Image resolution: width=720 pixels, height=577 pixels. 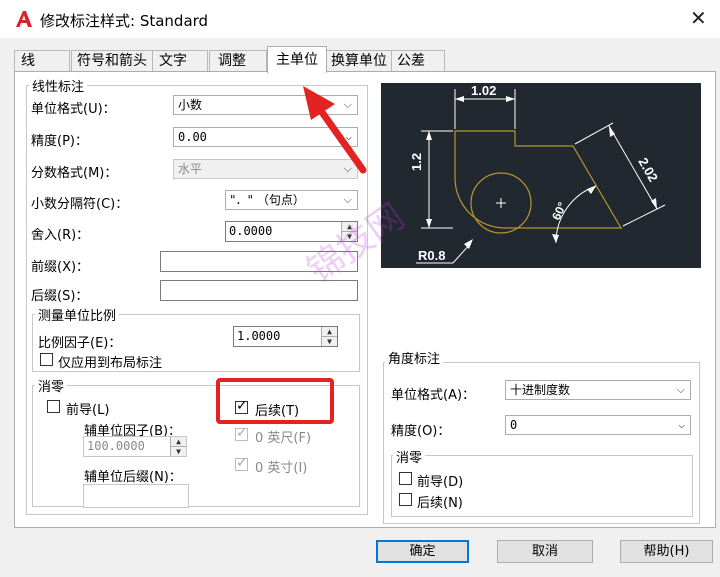 I want to click on angular-unit-format-select: 十进制度数 ⌵, so click(x=598, y=390).